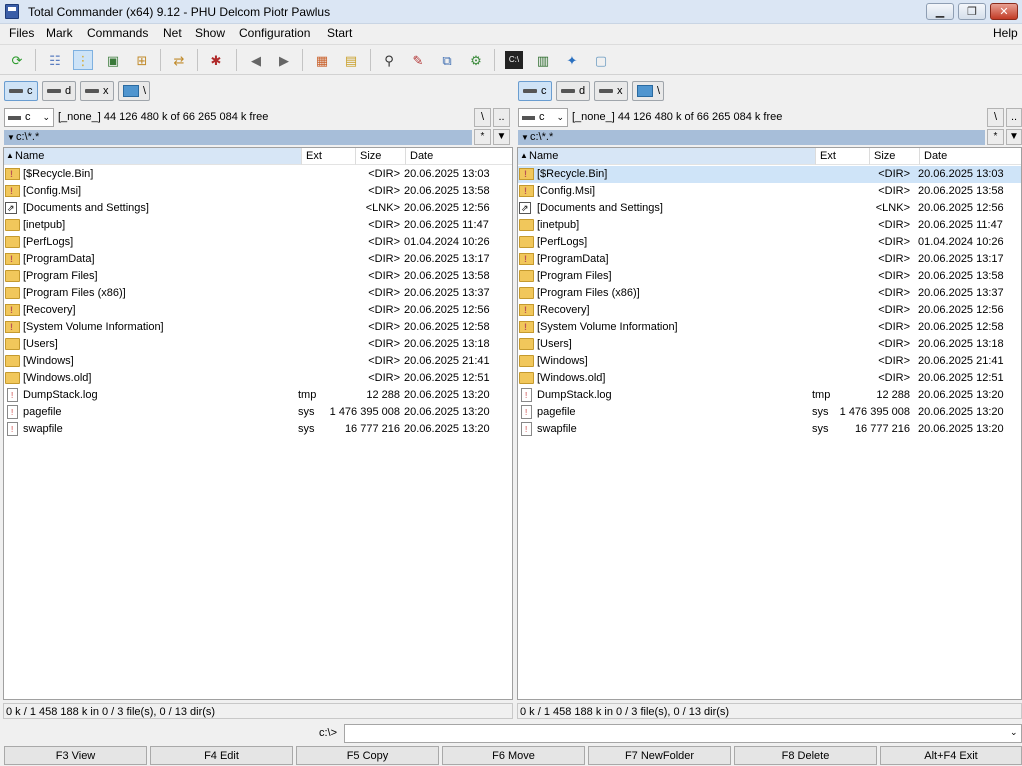 The height and width of the screenshot is (766, 1022). I want to click on alt-f4-exit-button: Alt+F4 Exit, so click(951, 755).